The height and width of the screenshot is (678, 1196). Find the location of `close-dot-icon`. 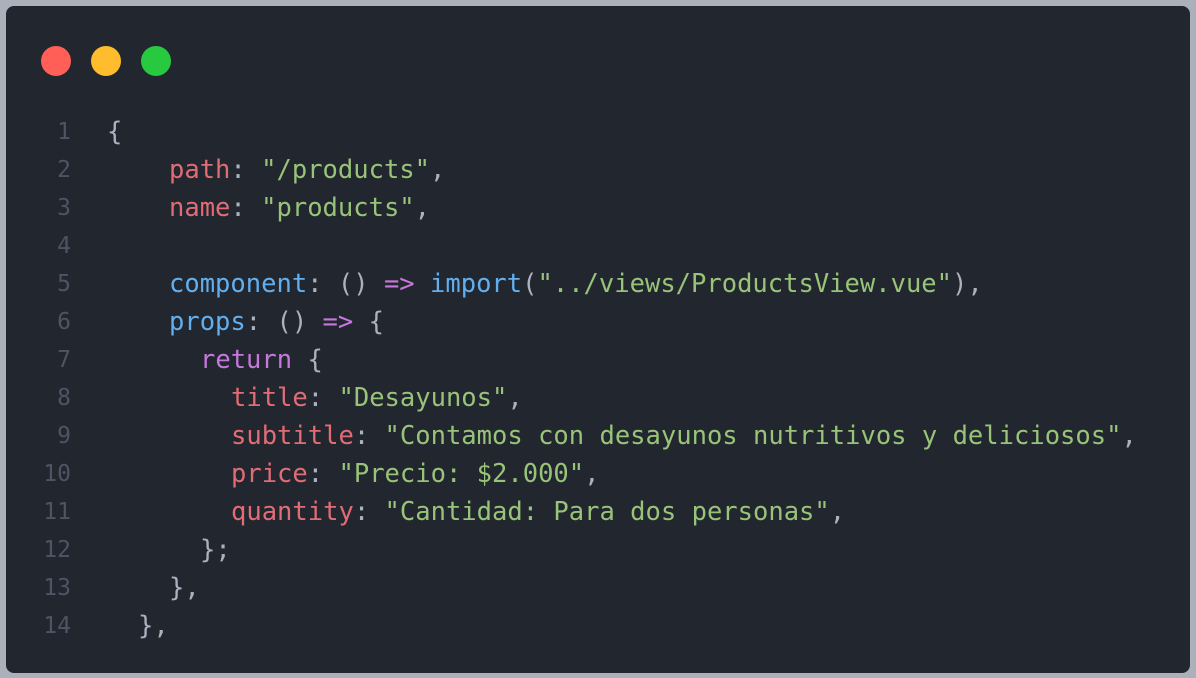

close-dot-icon is located at coordinates (56, 61).